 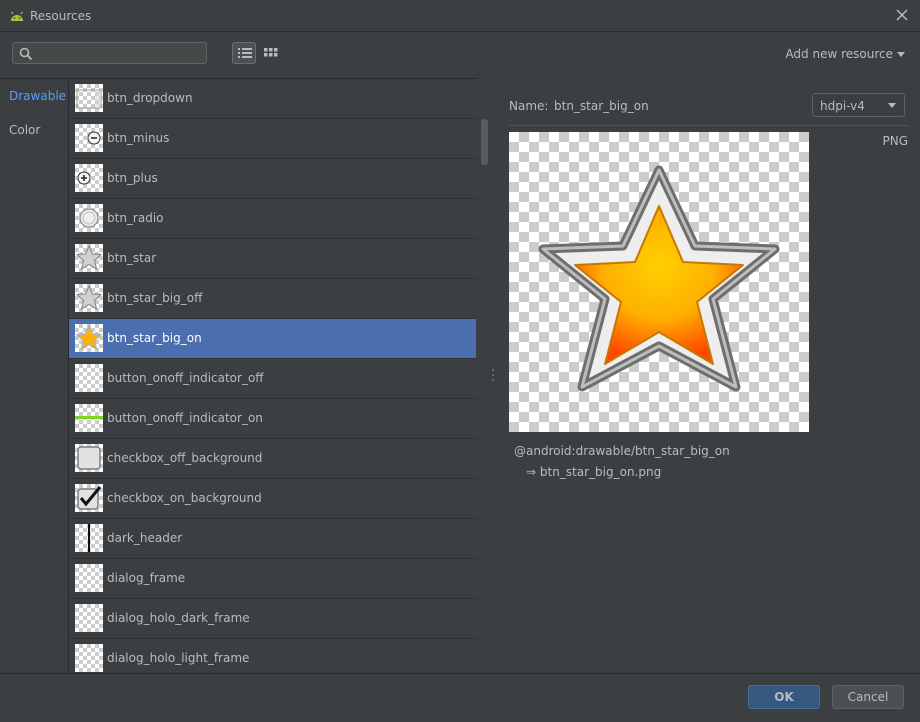 I want to click on divider, so click(x=709, y=125).